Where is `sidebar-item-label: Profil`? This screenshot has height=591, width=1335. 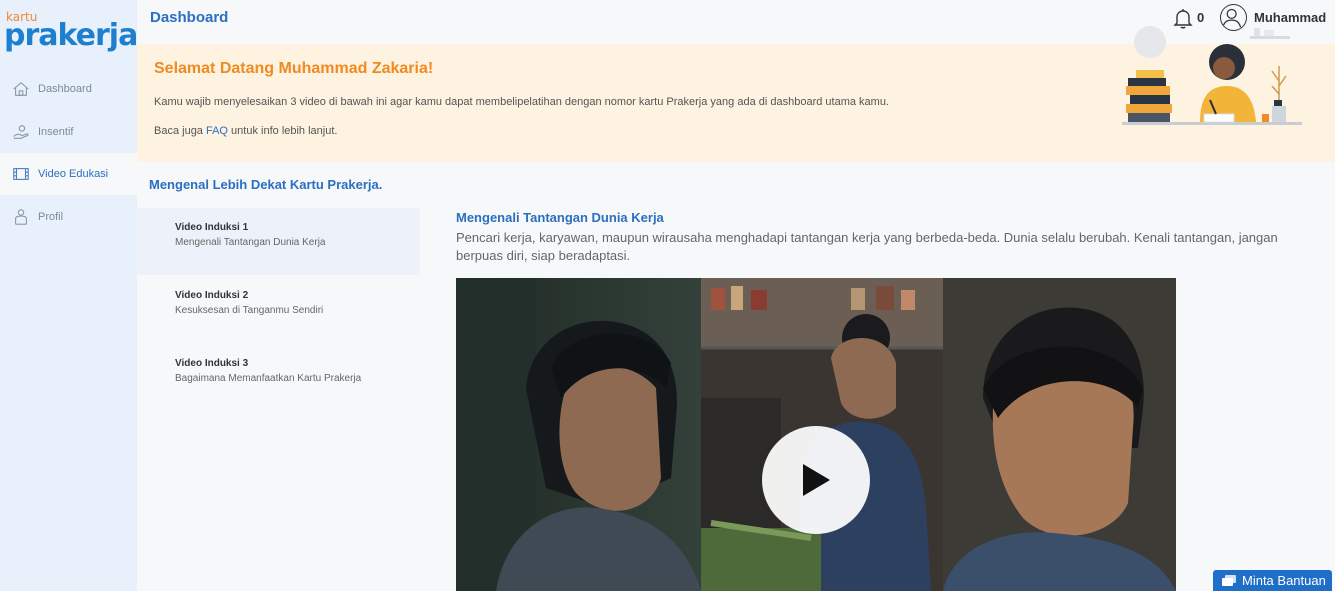
sidebar-item-label: Profil is located at coordinates (51, 217).